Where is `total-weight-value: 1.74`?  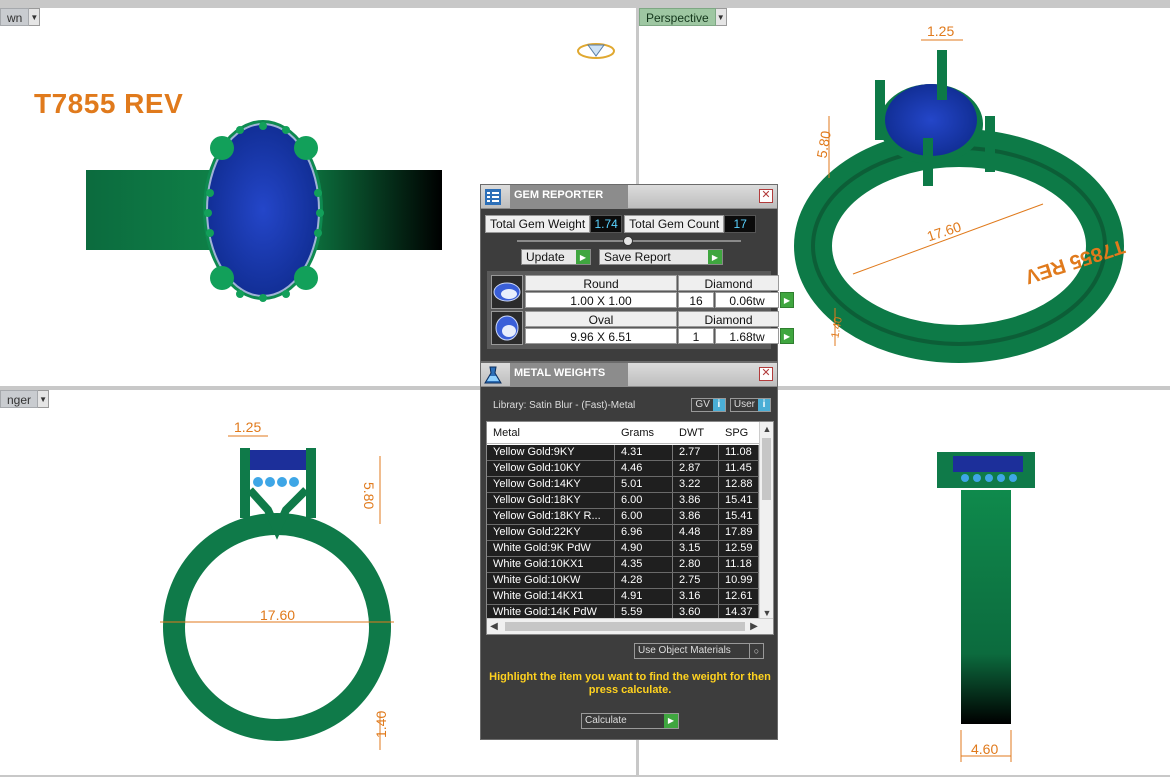 total-weight-value: 1.74 is located at coordinates (606, 224).